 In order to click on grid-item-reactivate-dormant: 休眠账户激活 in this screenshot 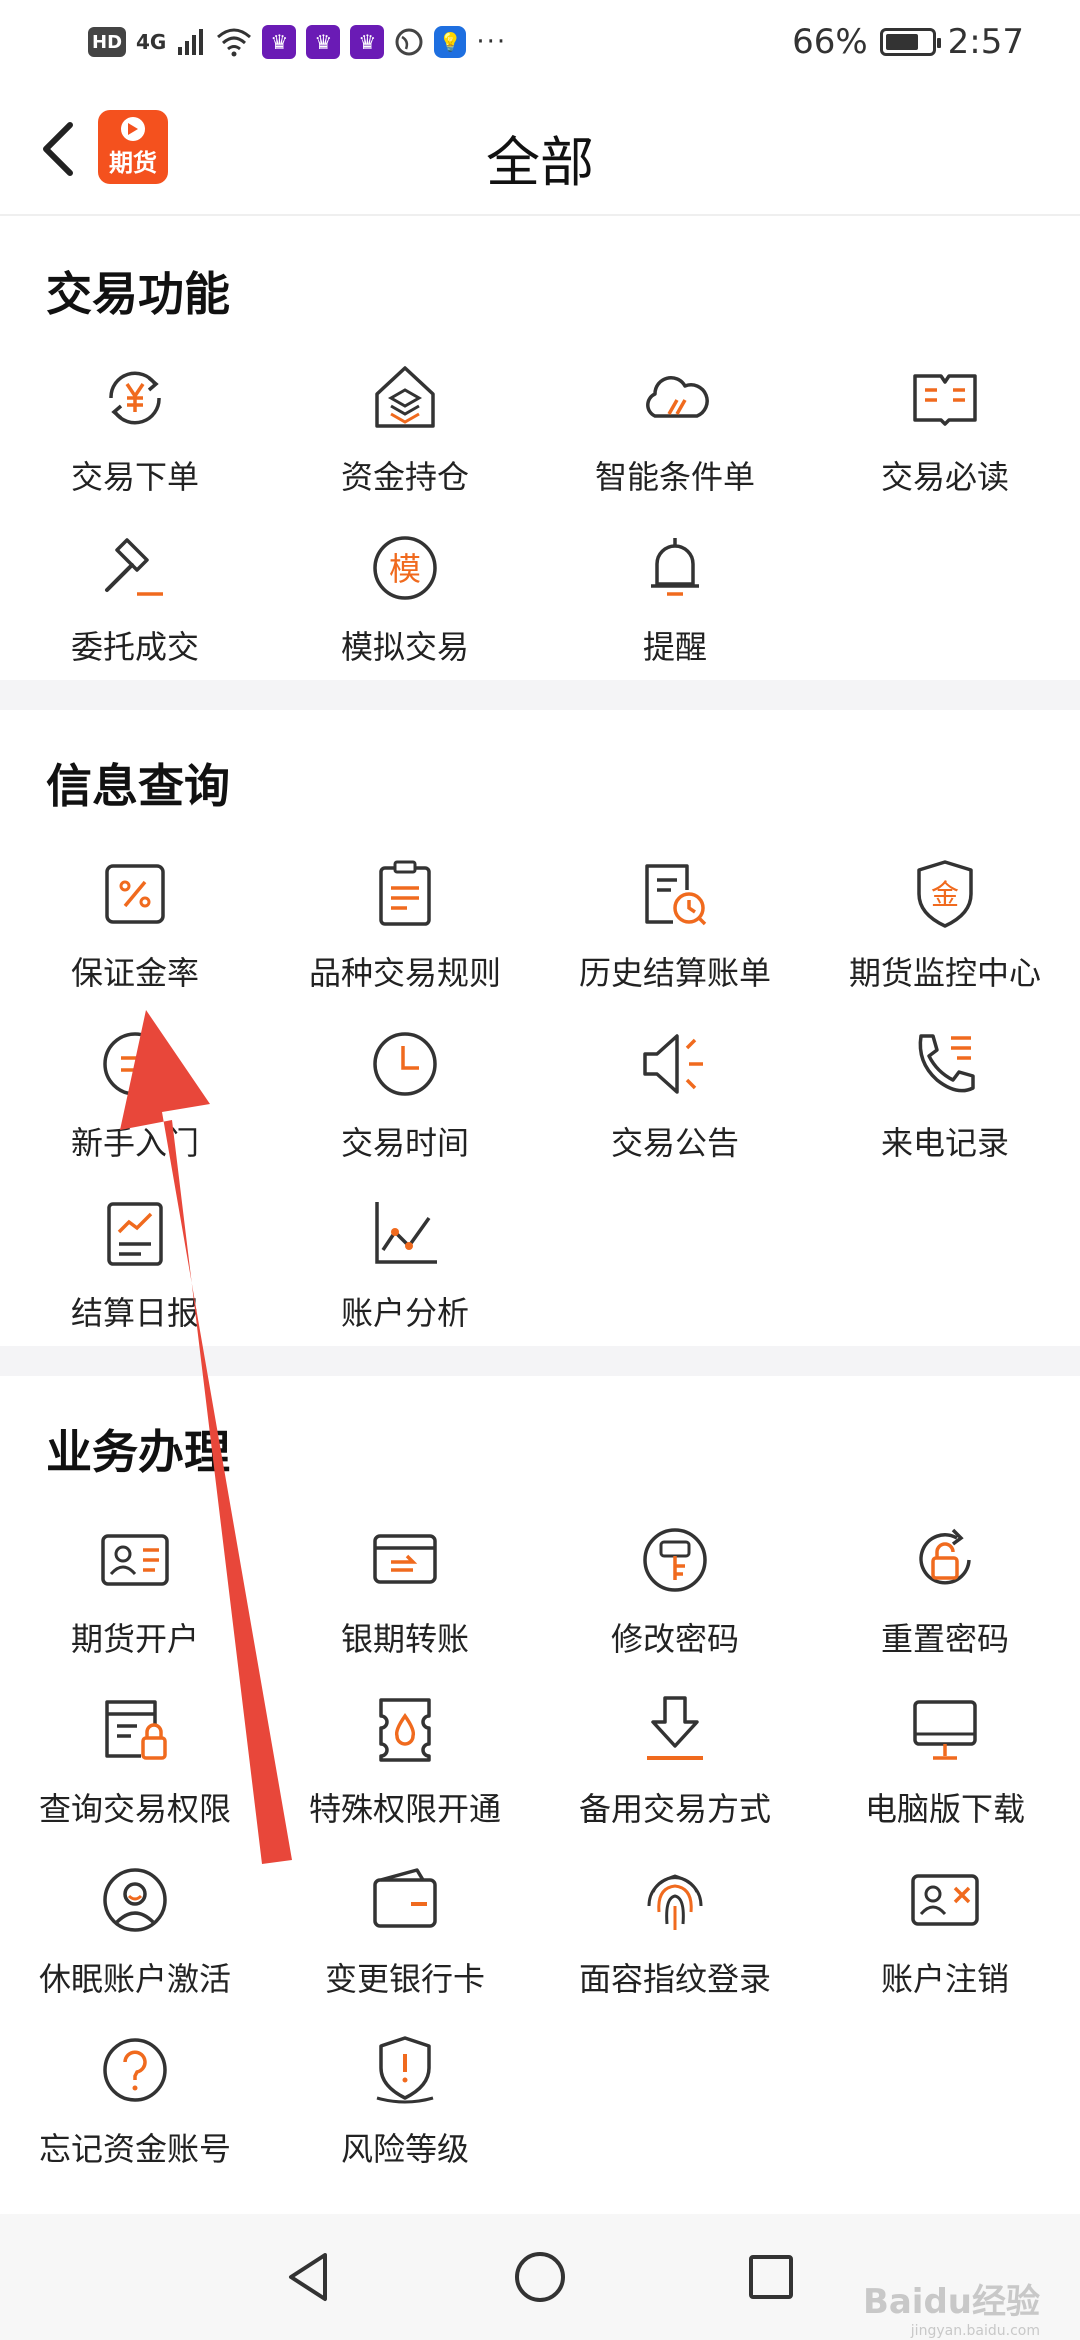, I will do `click(135, 1945)`.